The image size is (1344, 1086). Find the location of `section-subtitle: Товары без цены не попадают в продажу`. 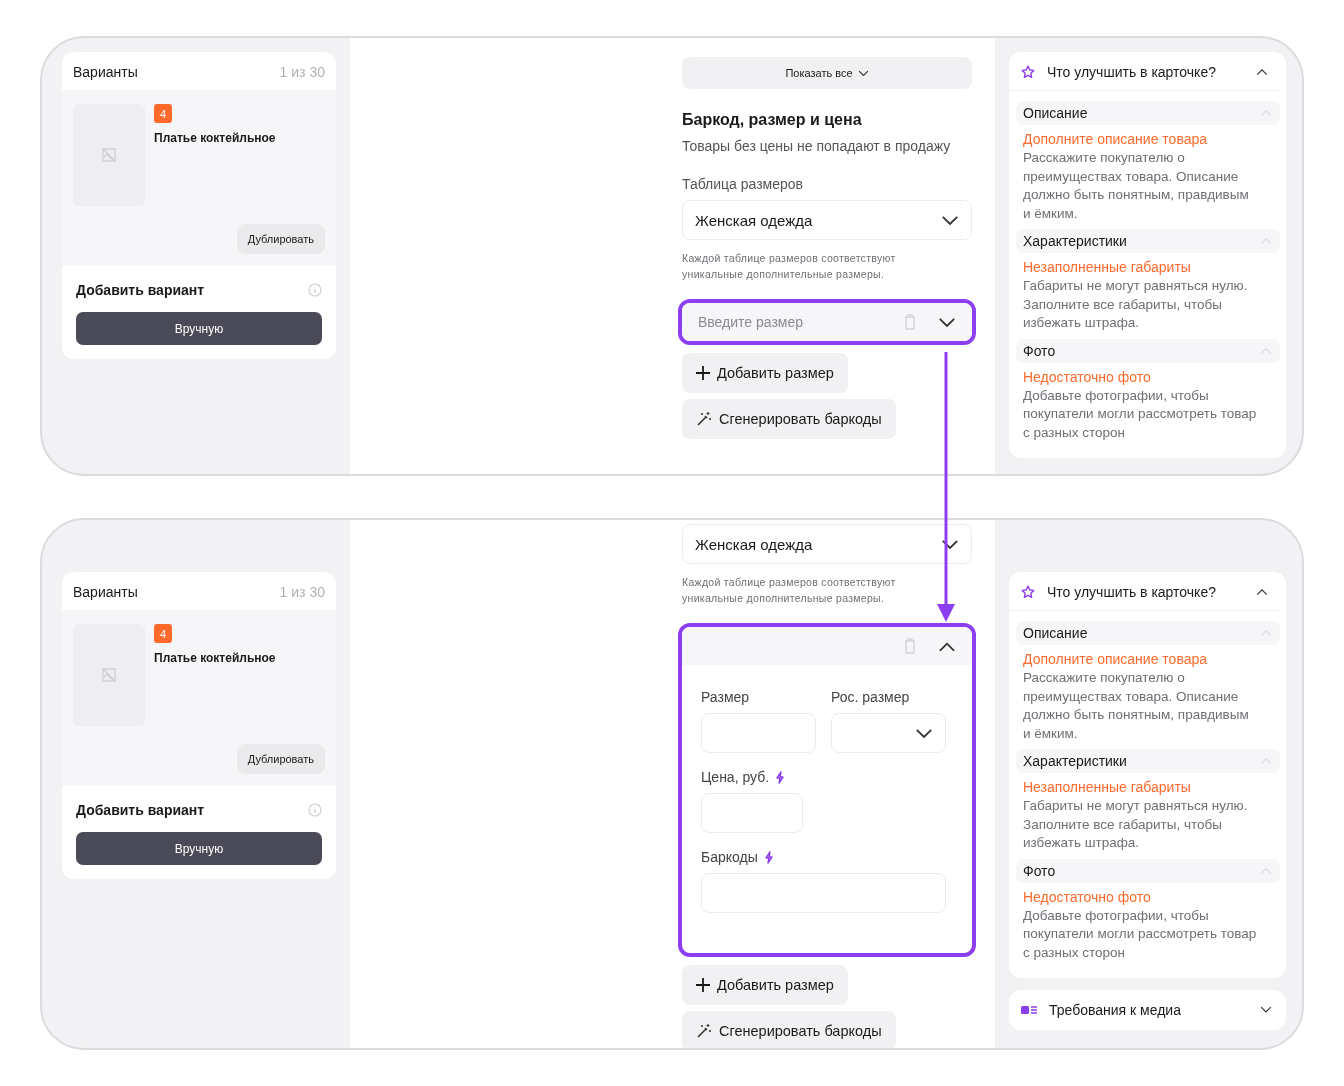

section-subtitle: Товары без цены не попадают в продажу is located at coordinates (817, 146).